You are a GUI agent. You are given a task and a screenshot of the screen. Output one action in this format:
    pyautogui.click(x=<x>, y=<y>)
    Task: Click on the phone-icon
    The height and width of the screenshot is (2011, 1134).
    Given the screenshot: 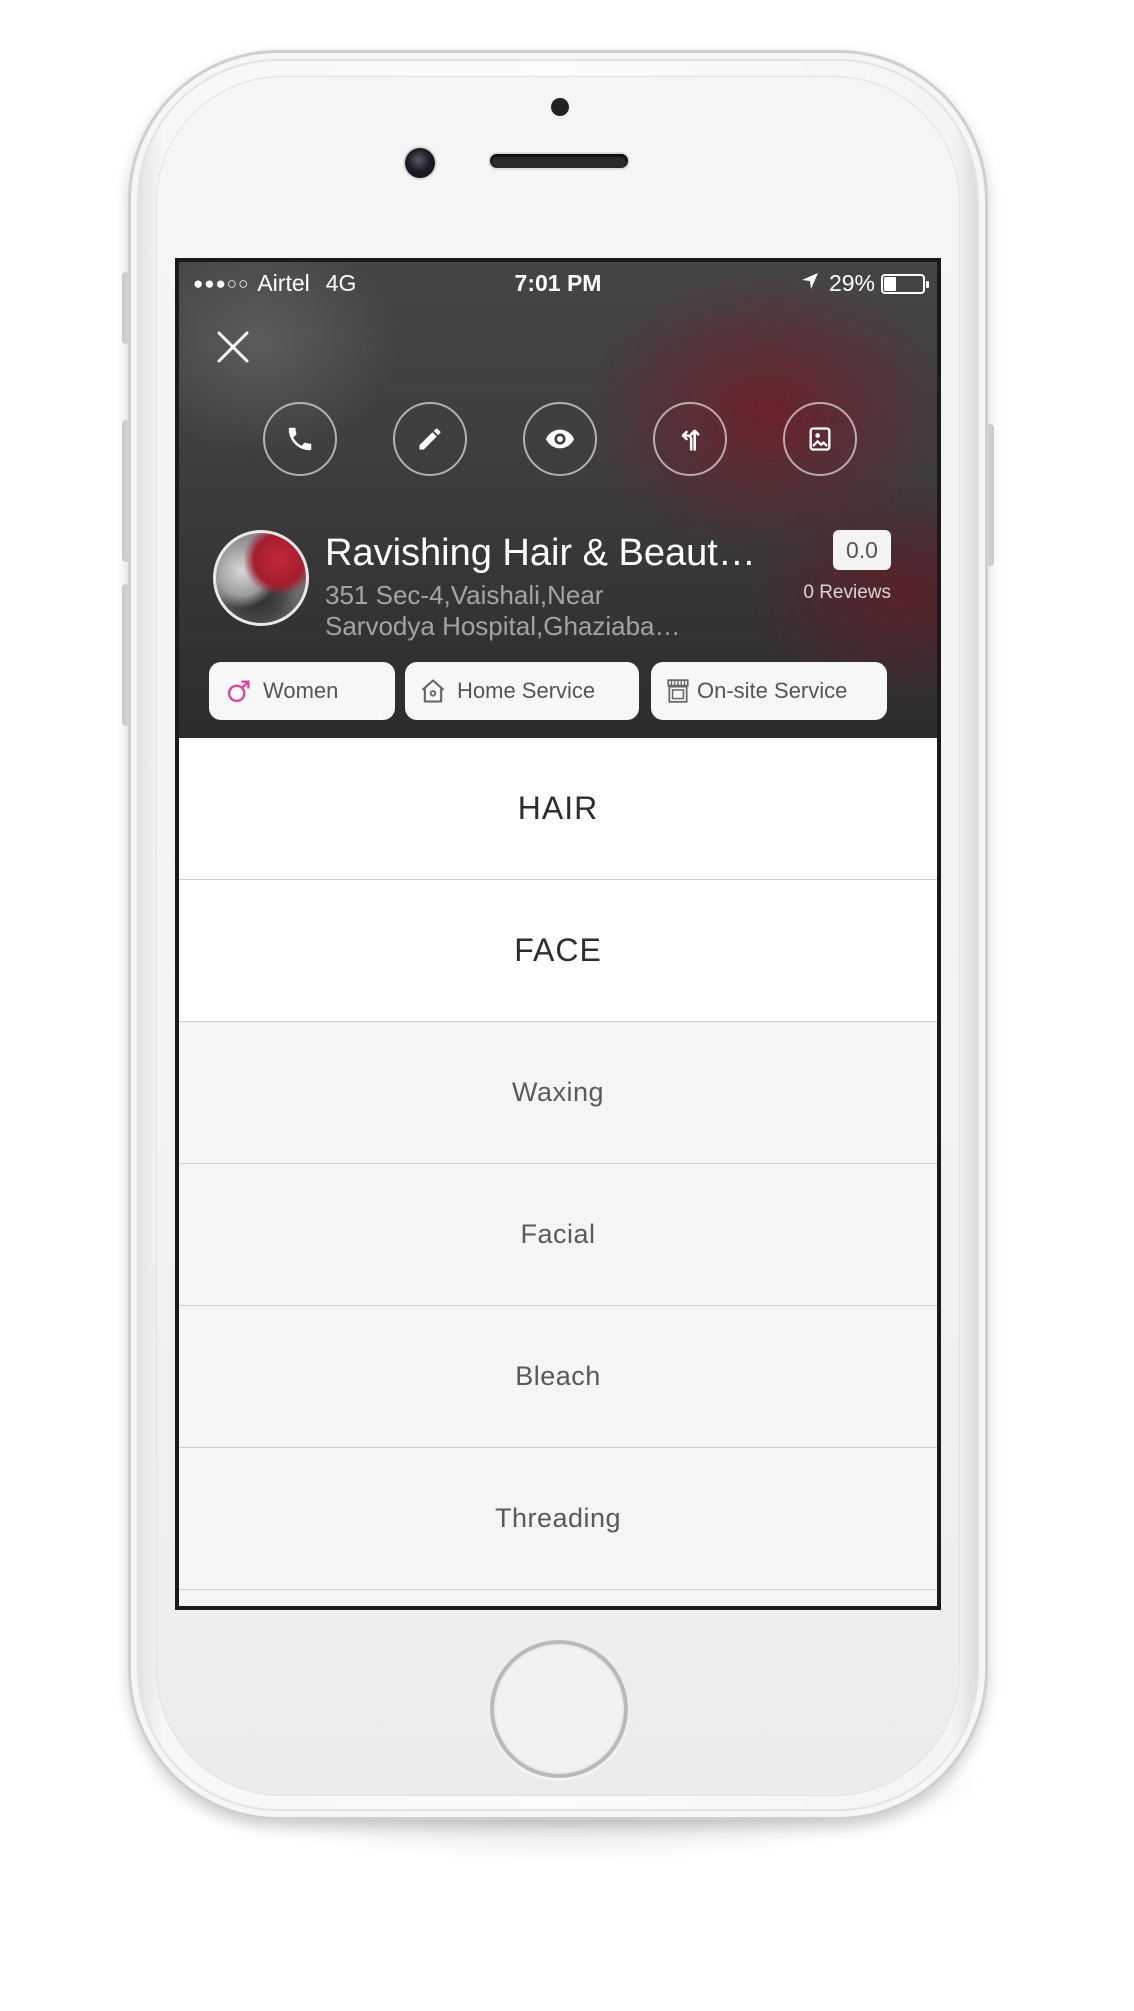 What is the action you would take?
    pyautogui.click(x=300, y=439)
    